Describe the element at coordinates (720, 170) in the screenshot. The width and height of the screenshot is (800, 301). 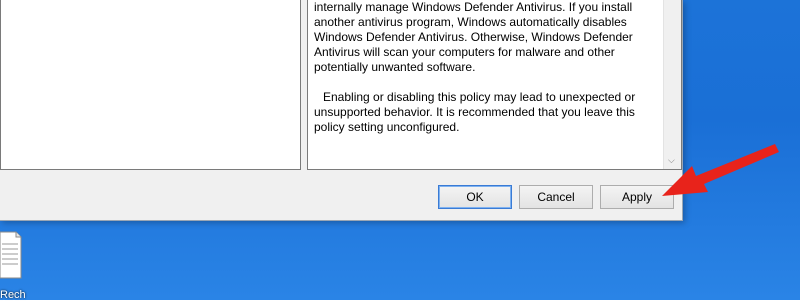
I see `red-arrow-icon` at that location.